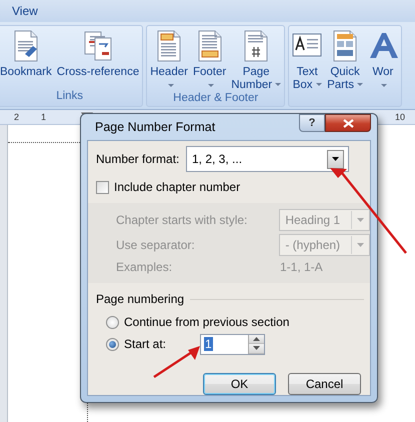 This screenshot has height=422, width=415. I want to click on checkbox-label: Include chapter number, so click(177, 187).